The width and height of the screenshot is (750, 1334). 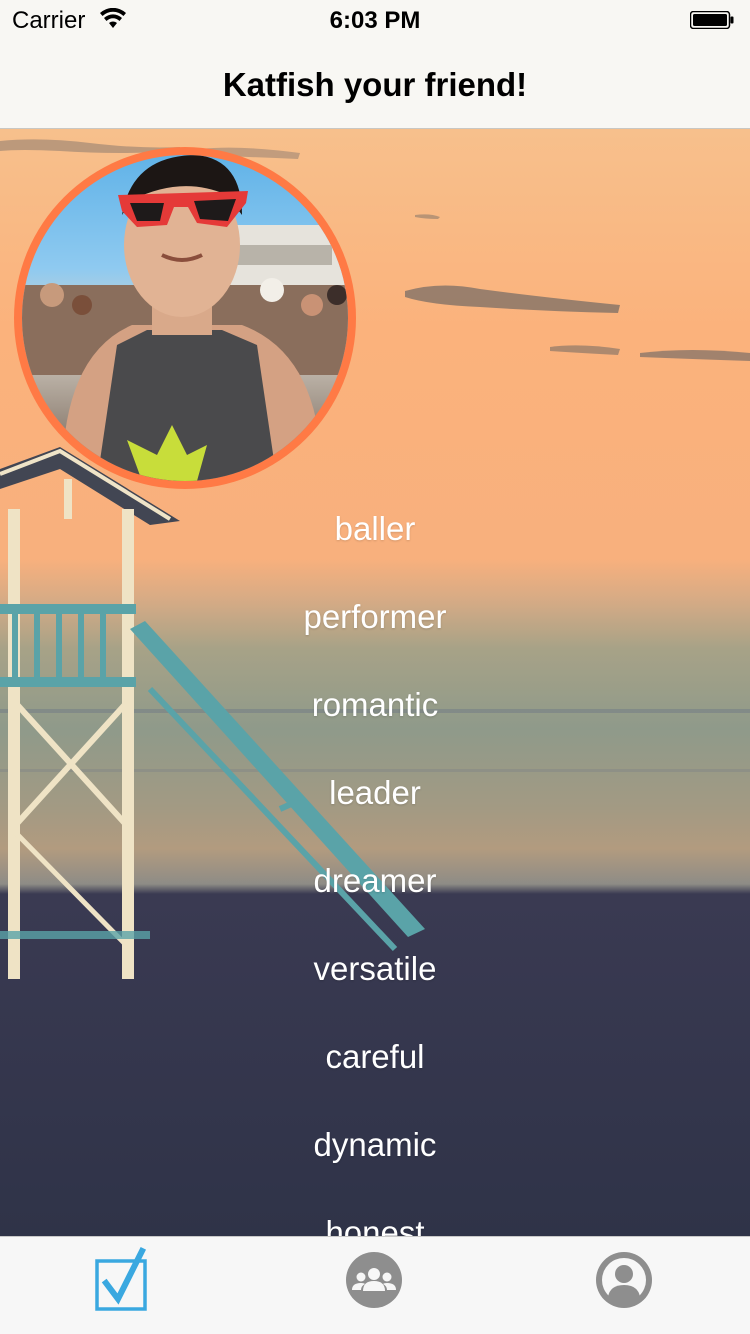 I want to click on trait-option: dynamic, so click(x=375, y=1157).